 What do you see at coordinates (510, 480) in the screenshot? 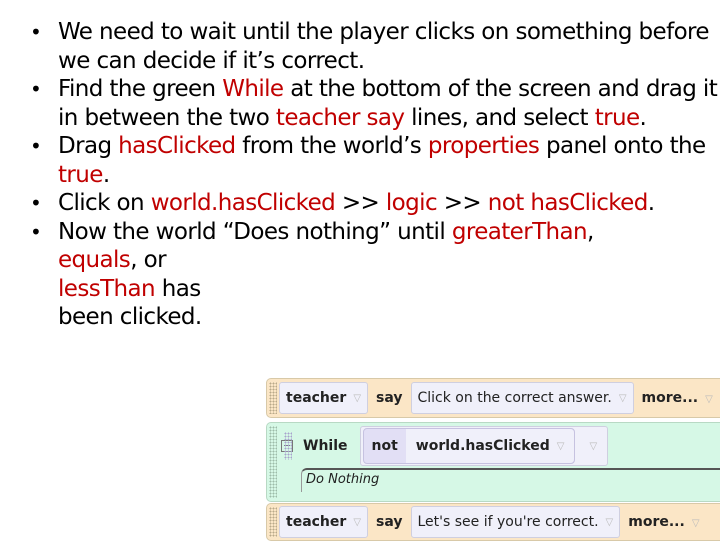
I see `loop-body: Do Nothing` at bounding box center [510, 480].